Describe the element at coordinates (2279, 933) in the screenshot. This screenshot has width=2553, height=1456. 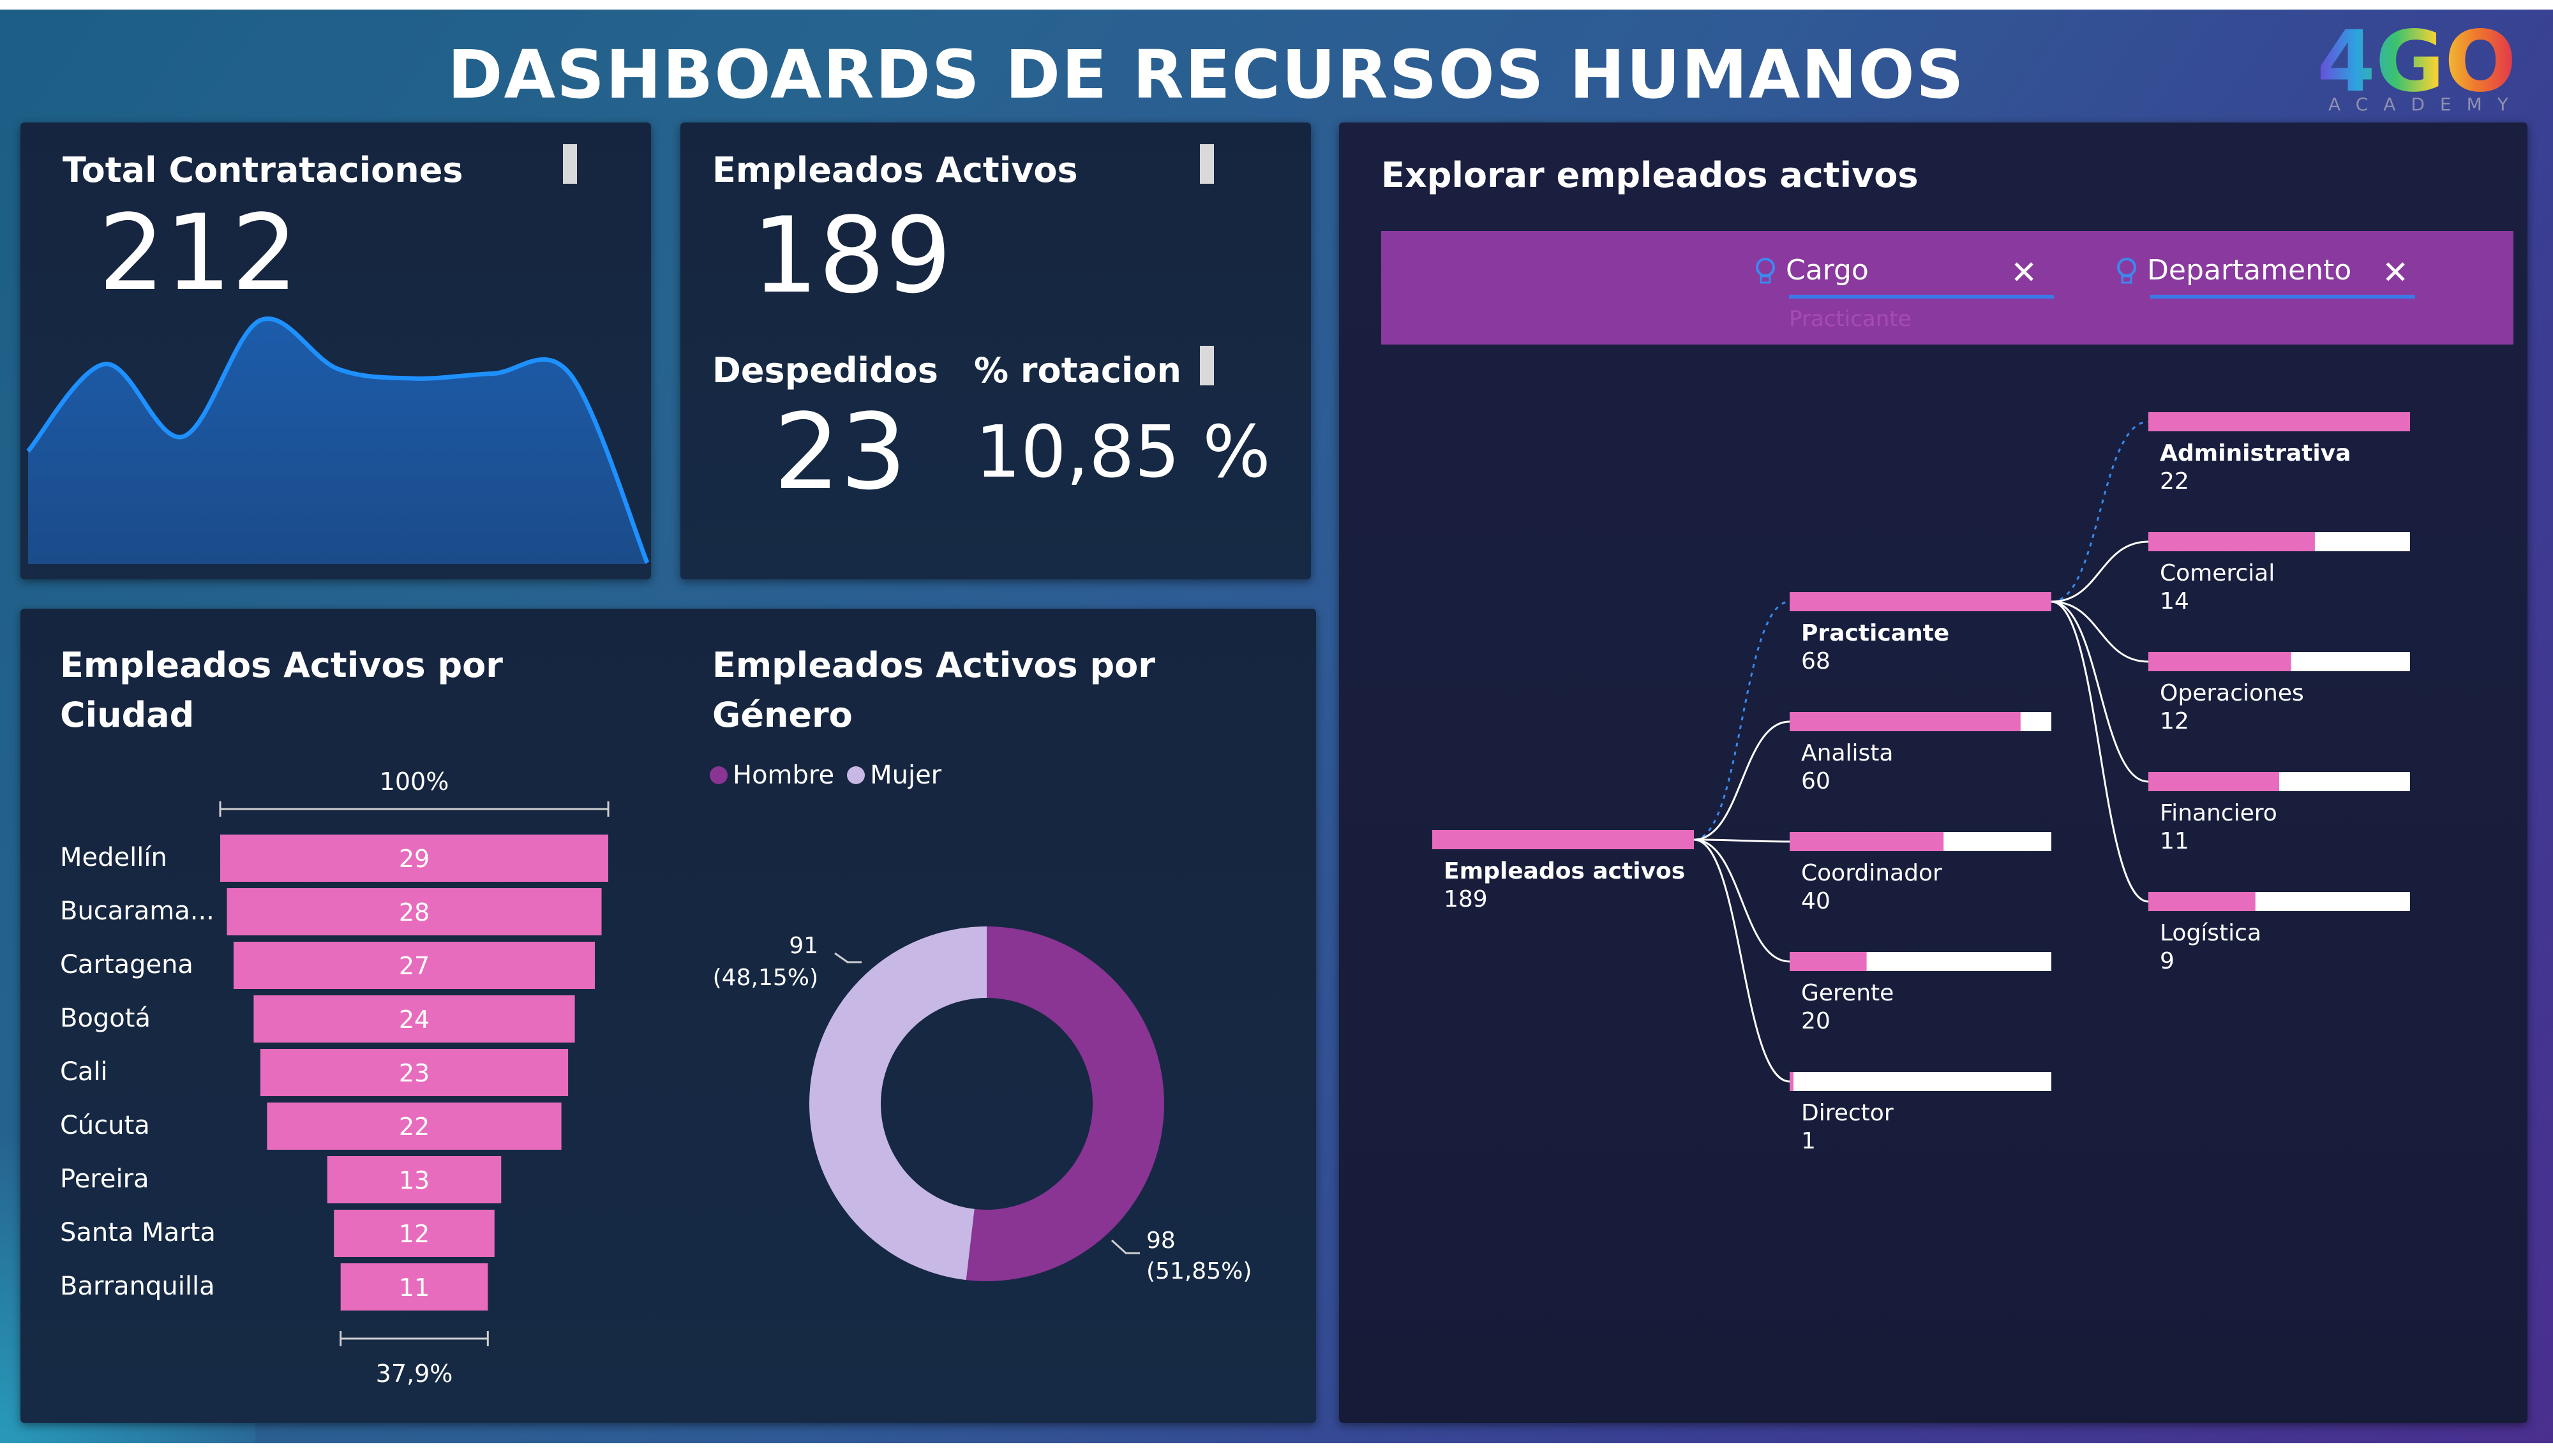
I see `tree-node-departamento: Logística9` at that location.